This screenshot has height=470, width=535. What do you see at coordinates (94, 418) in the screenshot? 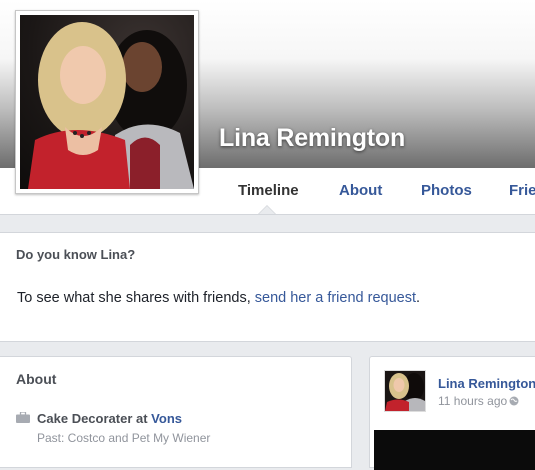
I see `work-role: Cake Decorater at` at bounding box center [94, 418].